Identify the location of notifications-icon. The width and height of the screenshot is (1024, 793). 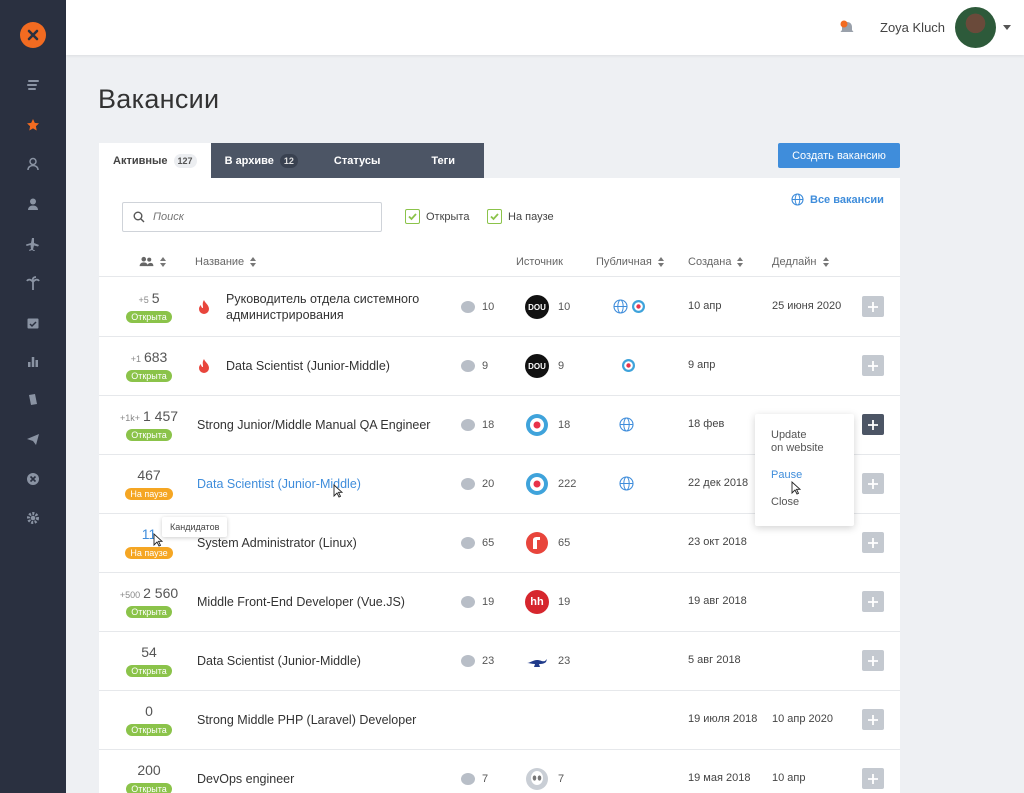
(847, 27).